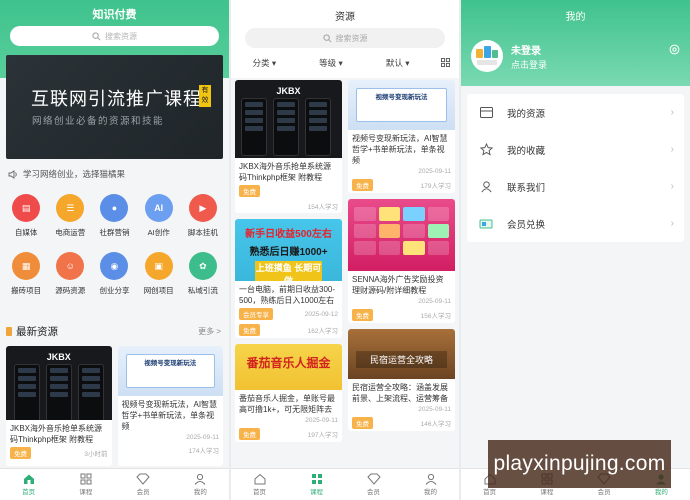  What do you see at coordinates (9, 331) in the screenshot?
I see `section-marker-icon` at bounding box center [9, 331].